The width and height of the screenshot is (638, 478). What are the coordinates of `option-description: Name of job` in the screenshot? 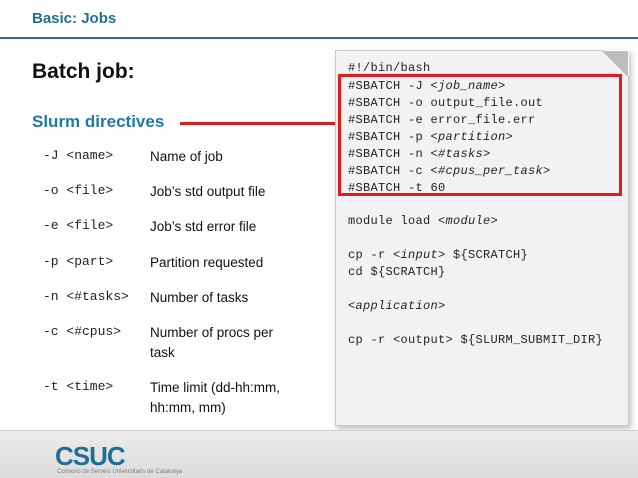 It's located at (186, 156).